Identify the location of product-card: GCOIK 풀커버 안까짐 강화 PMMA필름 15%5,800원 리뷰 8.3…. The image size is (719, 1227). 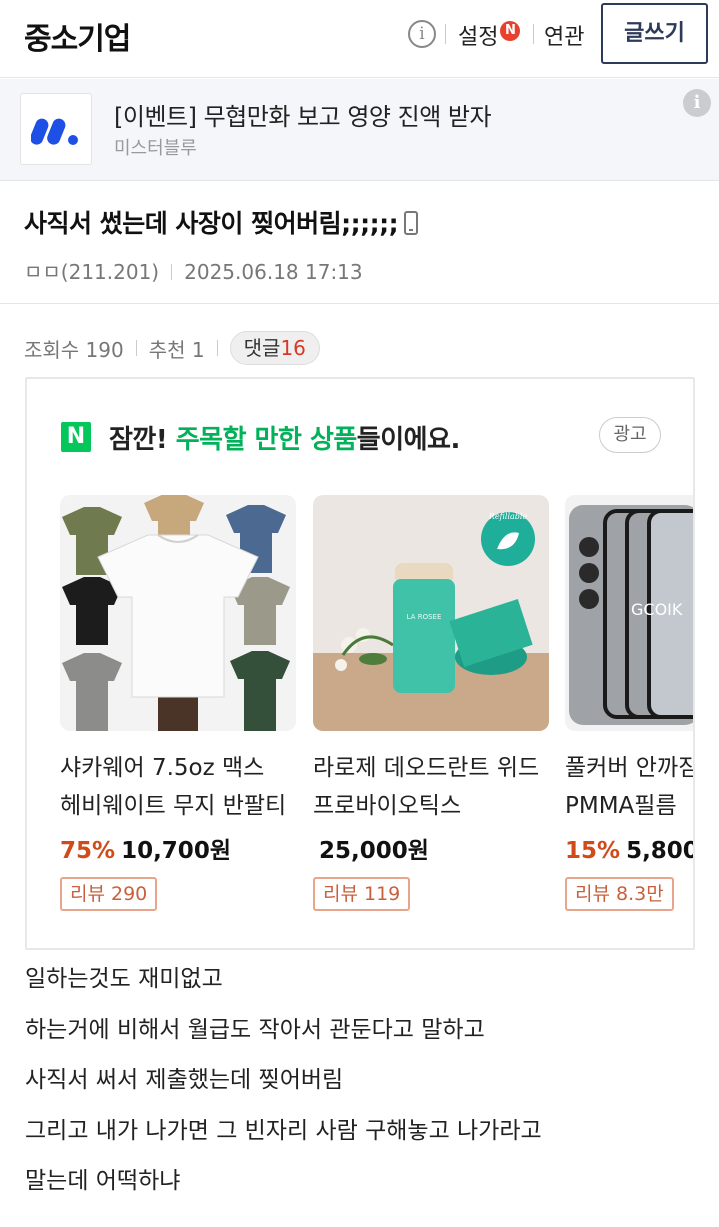
(629, 703).